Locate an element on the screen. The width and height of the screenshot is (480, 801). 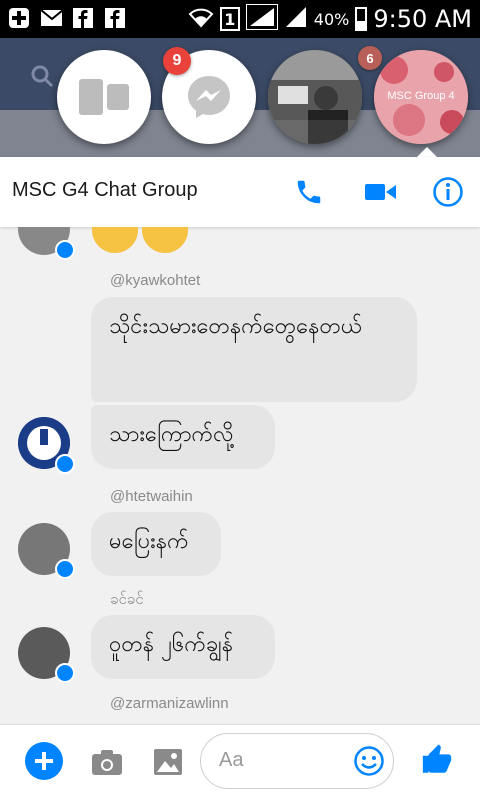
sim-indicator: 1 is located at coordinates (229, 19).